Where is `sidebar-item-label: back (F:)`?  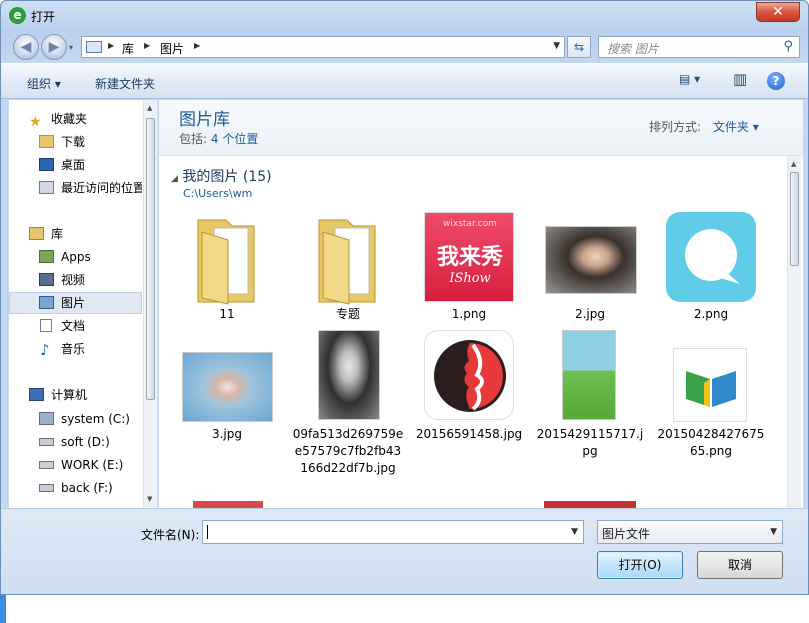 sidebar-item-label: back (F:) is located at coordinates (87, 488).